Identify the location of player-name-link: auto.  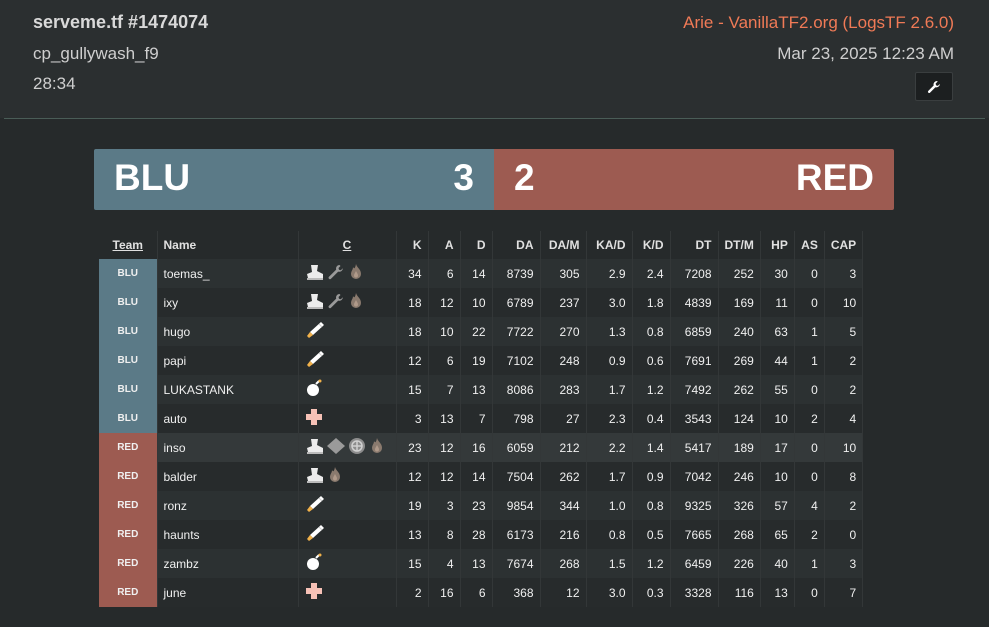
(228, 418).